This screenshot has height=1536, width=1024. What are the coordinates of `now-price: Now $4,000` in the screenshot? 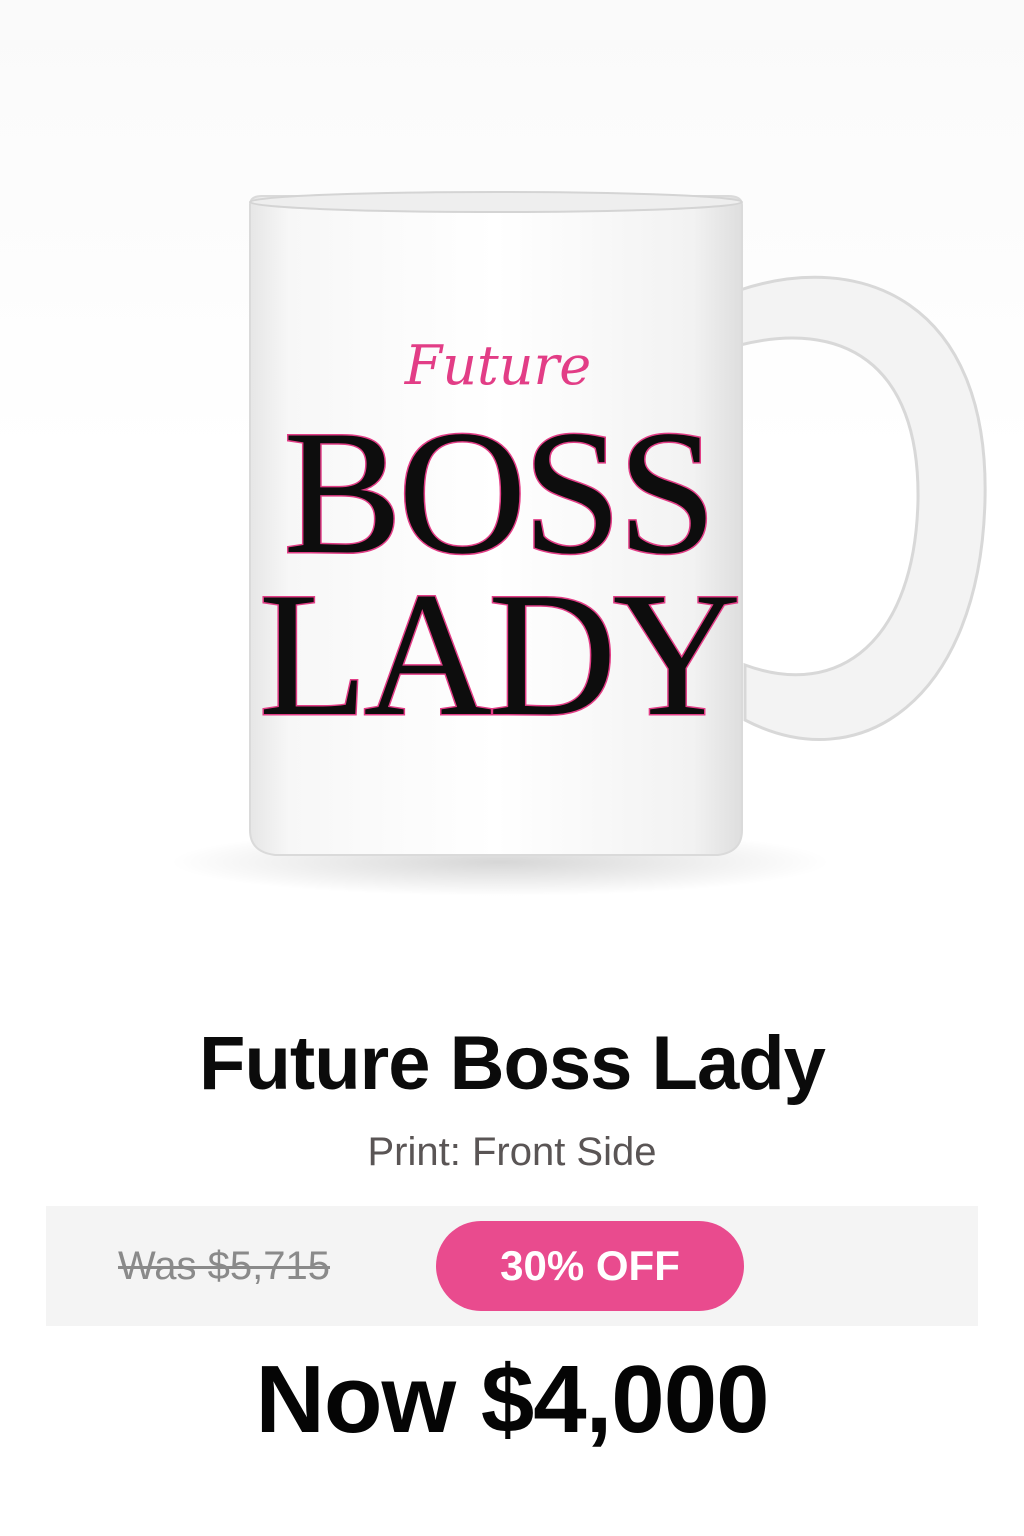 It's located at (512, 1399).